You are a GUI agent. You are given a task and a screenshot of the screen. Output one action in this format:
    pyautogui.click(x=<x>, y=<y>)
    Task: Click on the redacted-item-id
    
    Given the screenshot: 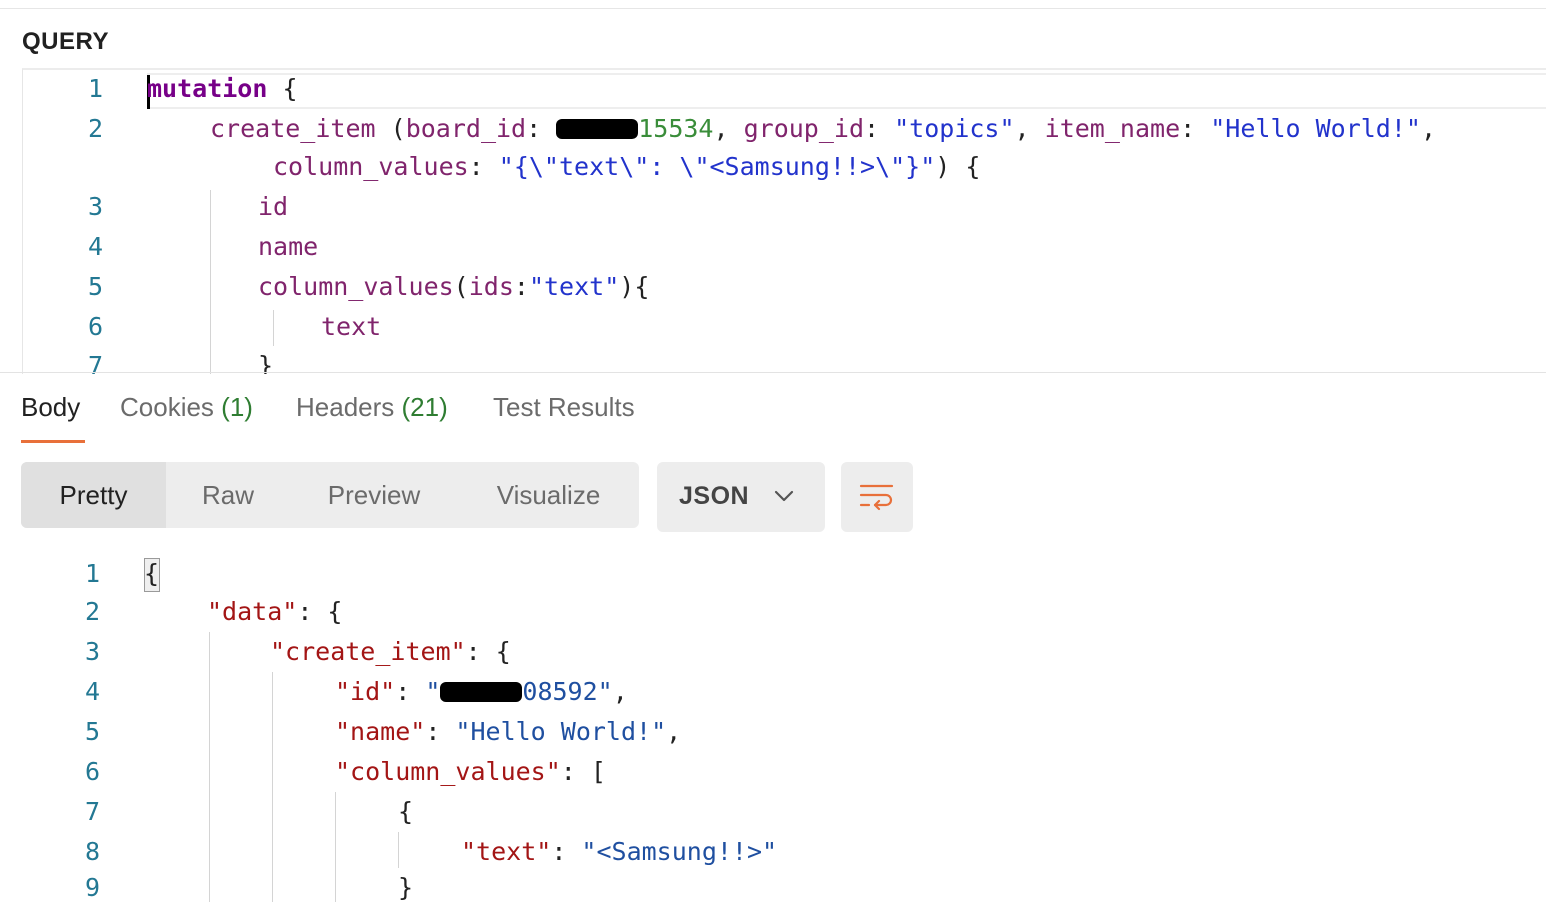 What is the action you would take?
    pyautogui.click(x=481, y=692)
    